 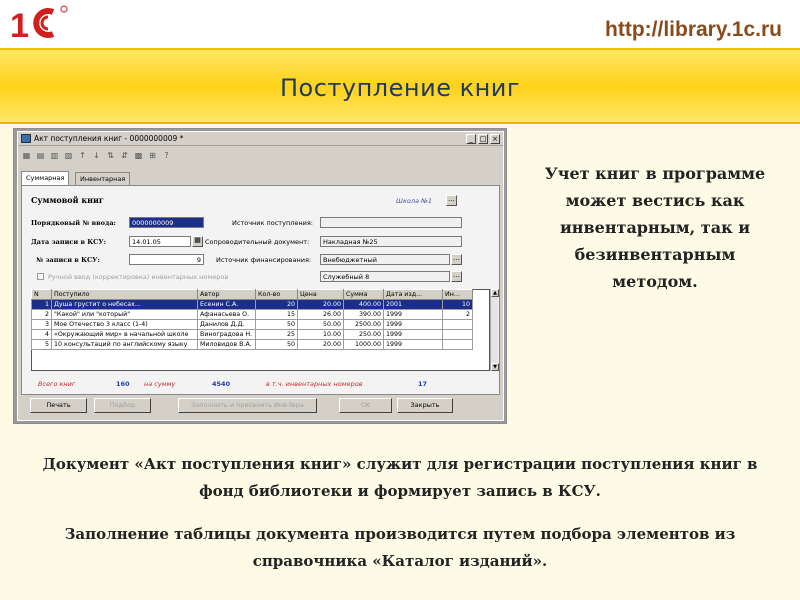 I want to click on calendar-button: ▦, so click(x=197, y=241).